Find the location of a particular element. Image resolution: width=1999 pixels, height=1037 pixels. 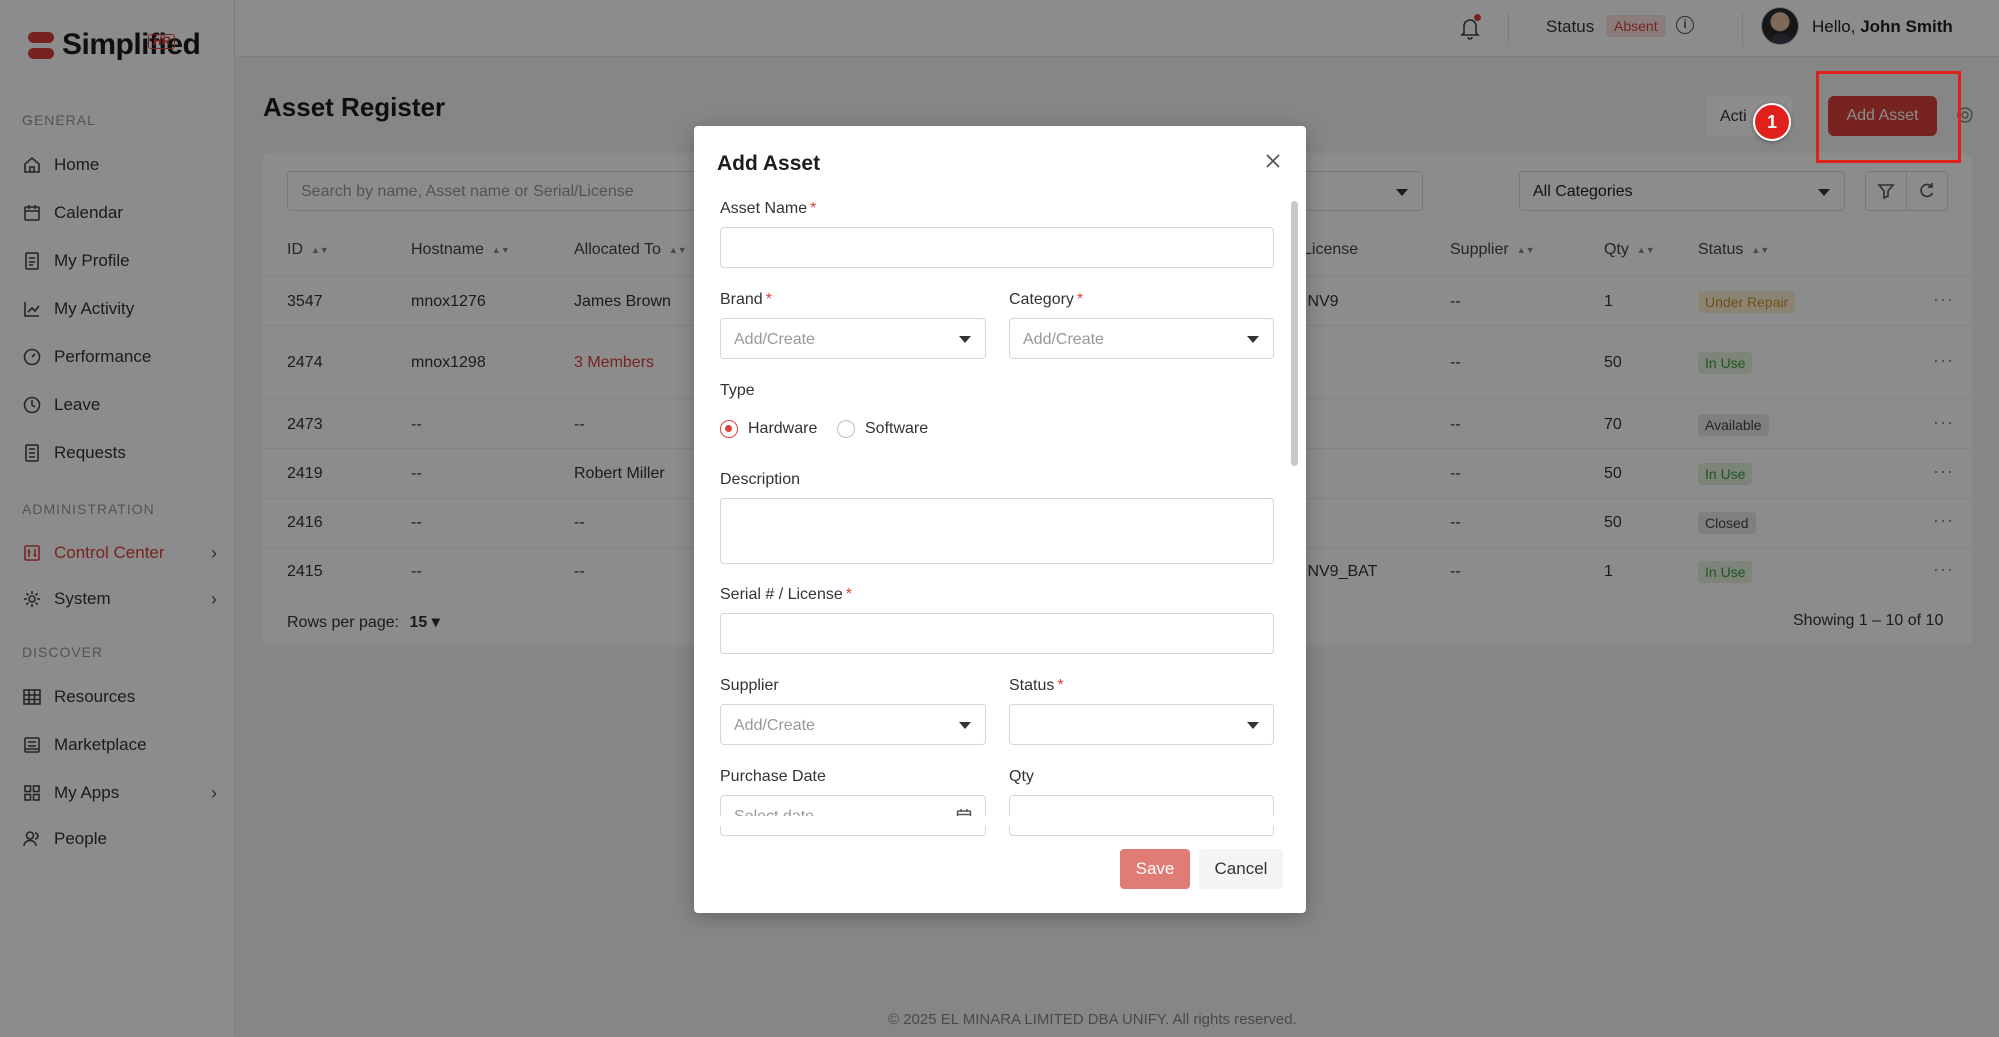

supplier-label: Supplier is located at coordinates (749, 685).